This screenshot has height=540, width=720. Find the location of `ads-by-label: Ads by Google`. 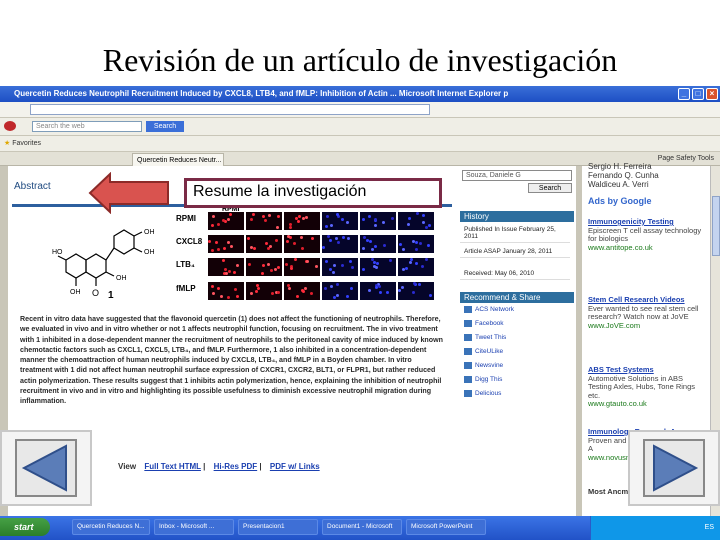

ads-by-label: Ads by Google is located at coordinates (620, 201).